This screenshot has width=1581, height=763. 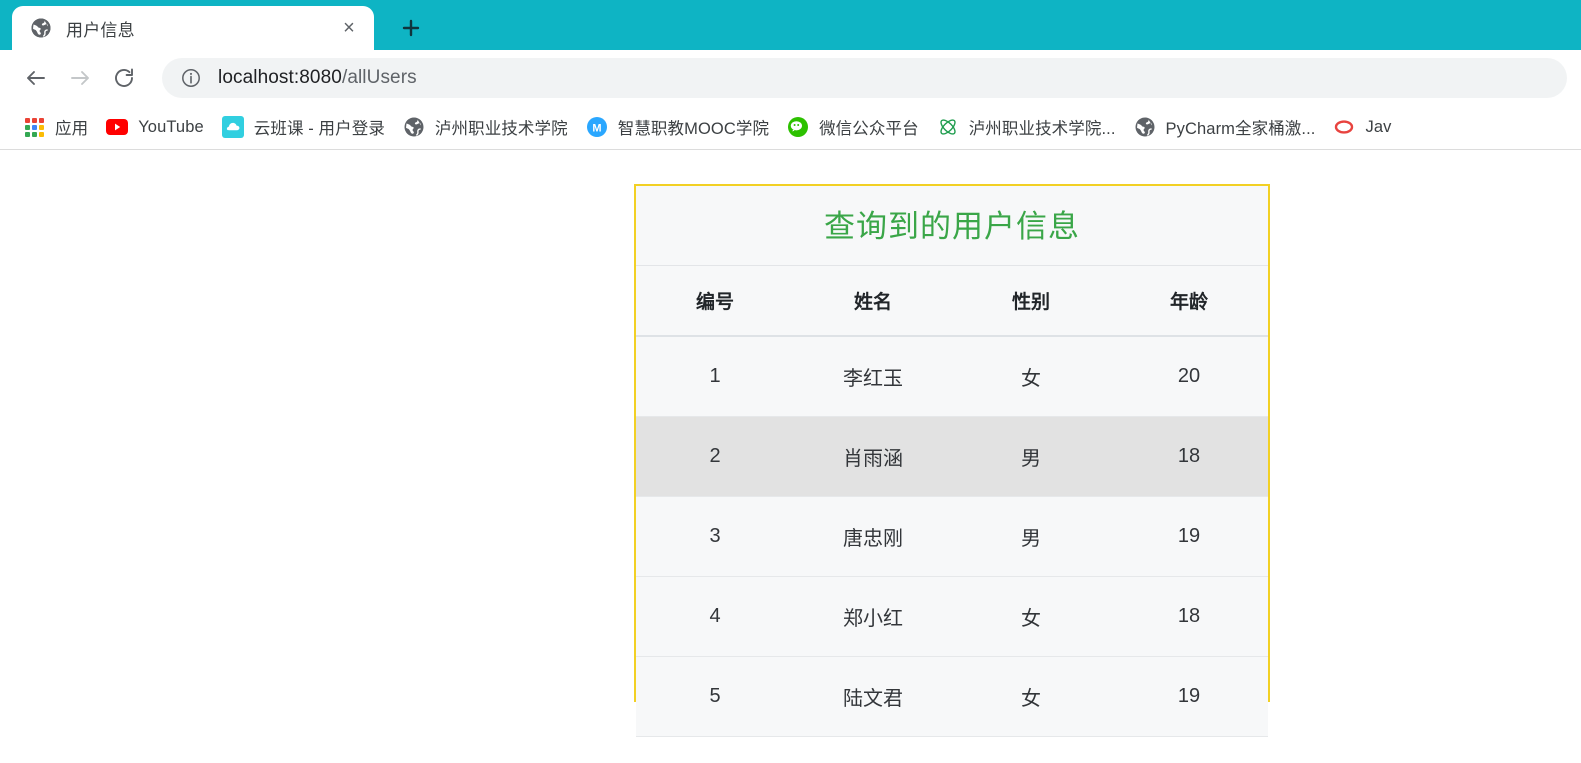 I want to click on apps-grid-icon, so click(x=34, y=127).